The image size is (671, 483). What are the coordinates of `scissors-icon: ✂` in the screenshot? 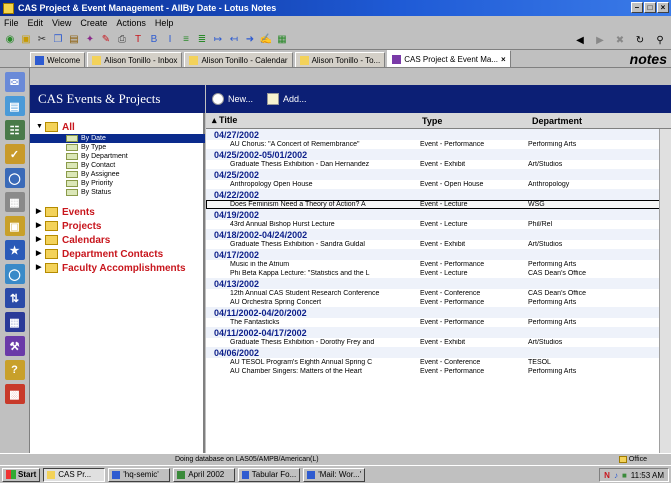 It's located at (42, 40).